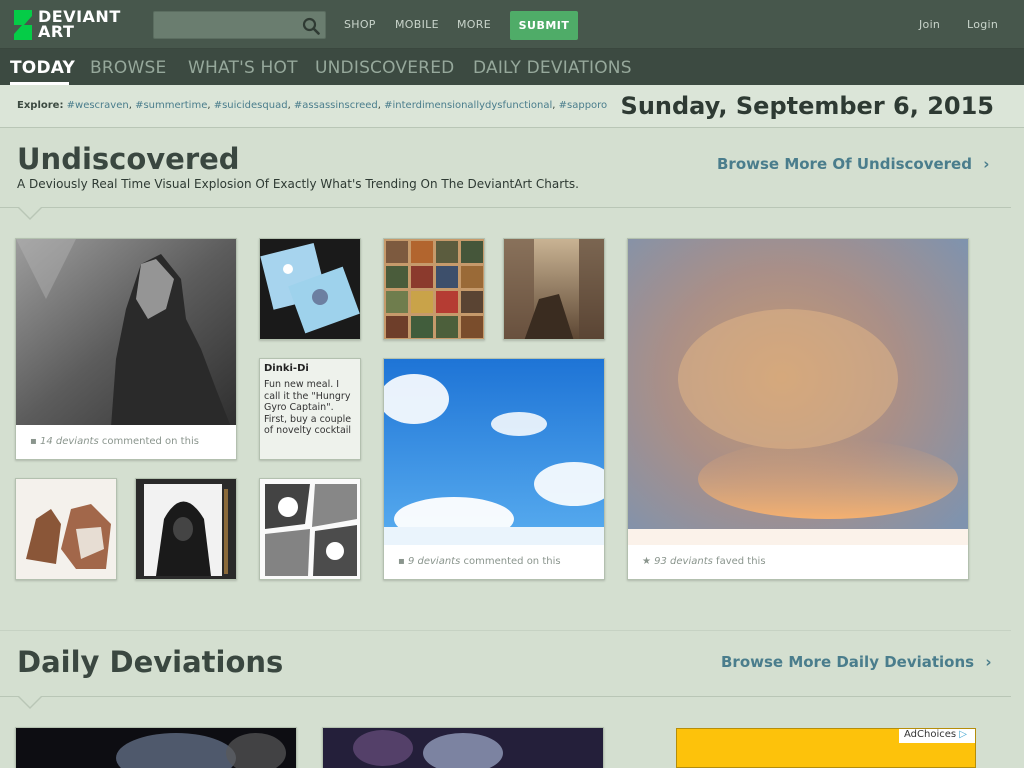 The height and width of the screenshot is (768, 1024). I want to click on tab-browse: BROWSE, so click(128, 68).